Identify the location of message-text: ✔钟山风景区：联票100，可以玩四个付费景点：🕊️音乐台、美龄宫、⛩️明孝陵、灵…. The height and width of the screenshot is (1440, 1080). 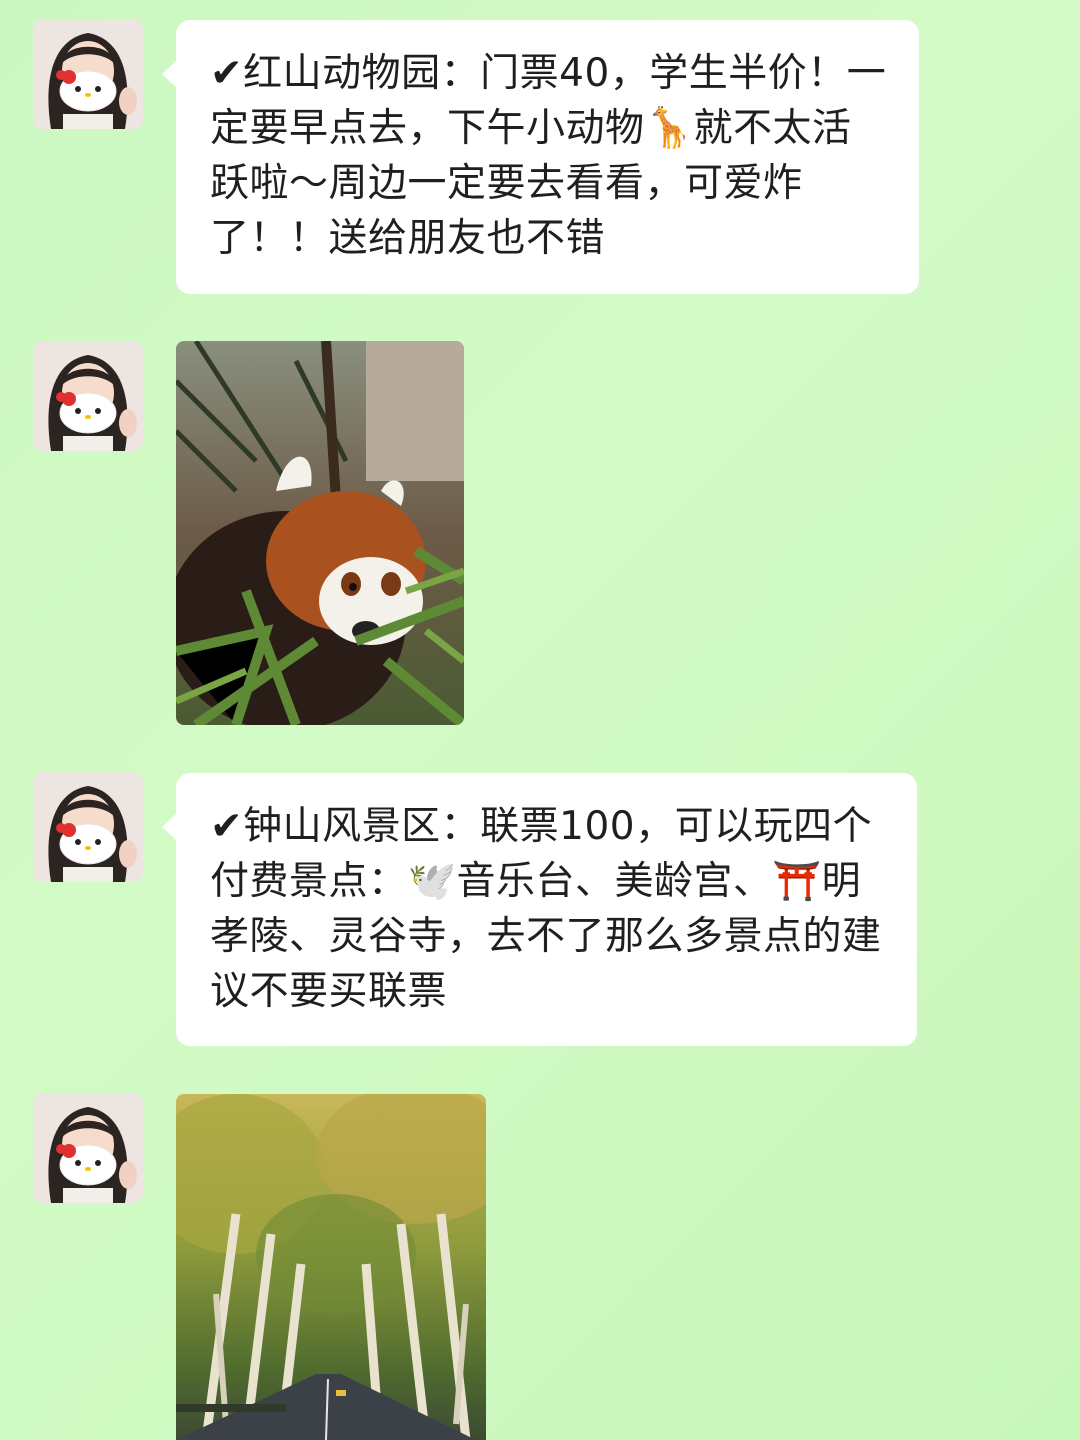
(546, 909).